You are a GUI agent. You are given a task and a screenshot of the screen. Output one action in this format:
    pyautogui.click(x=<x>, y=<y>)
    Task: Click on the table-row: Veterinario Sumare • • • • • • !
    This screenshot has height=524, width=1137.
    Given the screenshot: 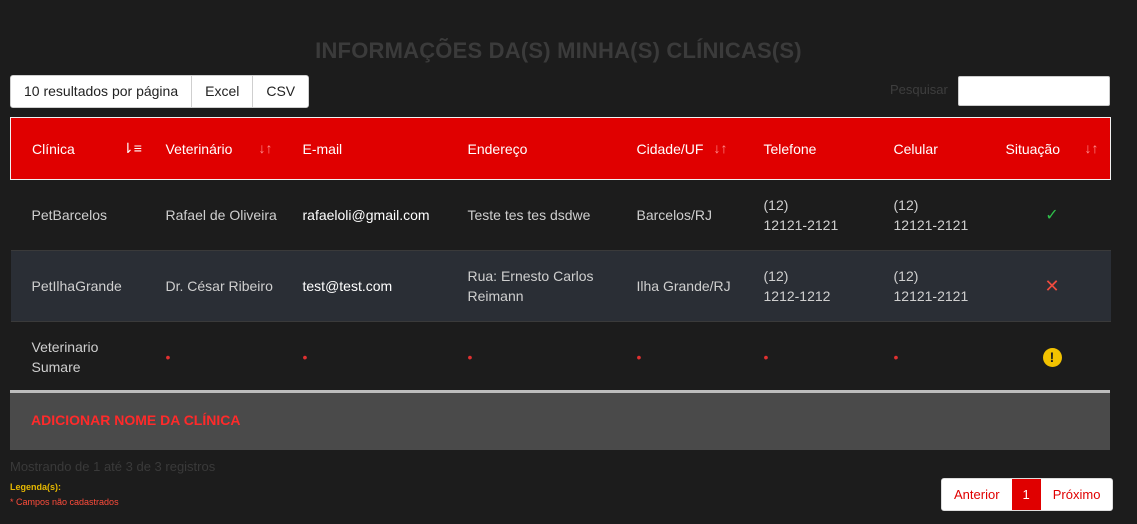 What is the action you would take?
    pyautogui.click(x=560, y=357)
    